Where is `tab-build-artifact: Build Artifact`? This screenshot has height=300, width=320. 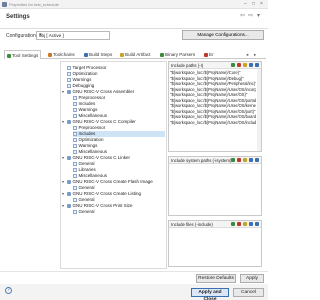
tab-build-artifact: Build Artifact is located at coordinates (135, 54).